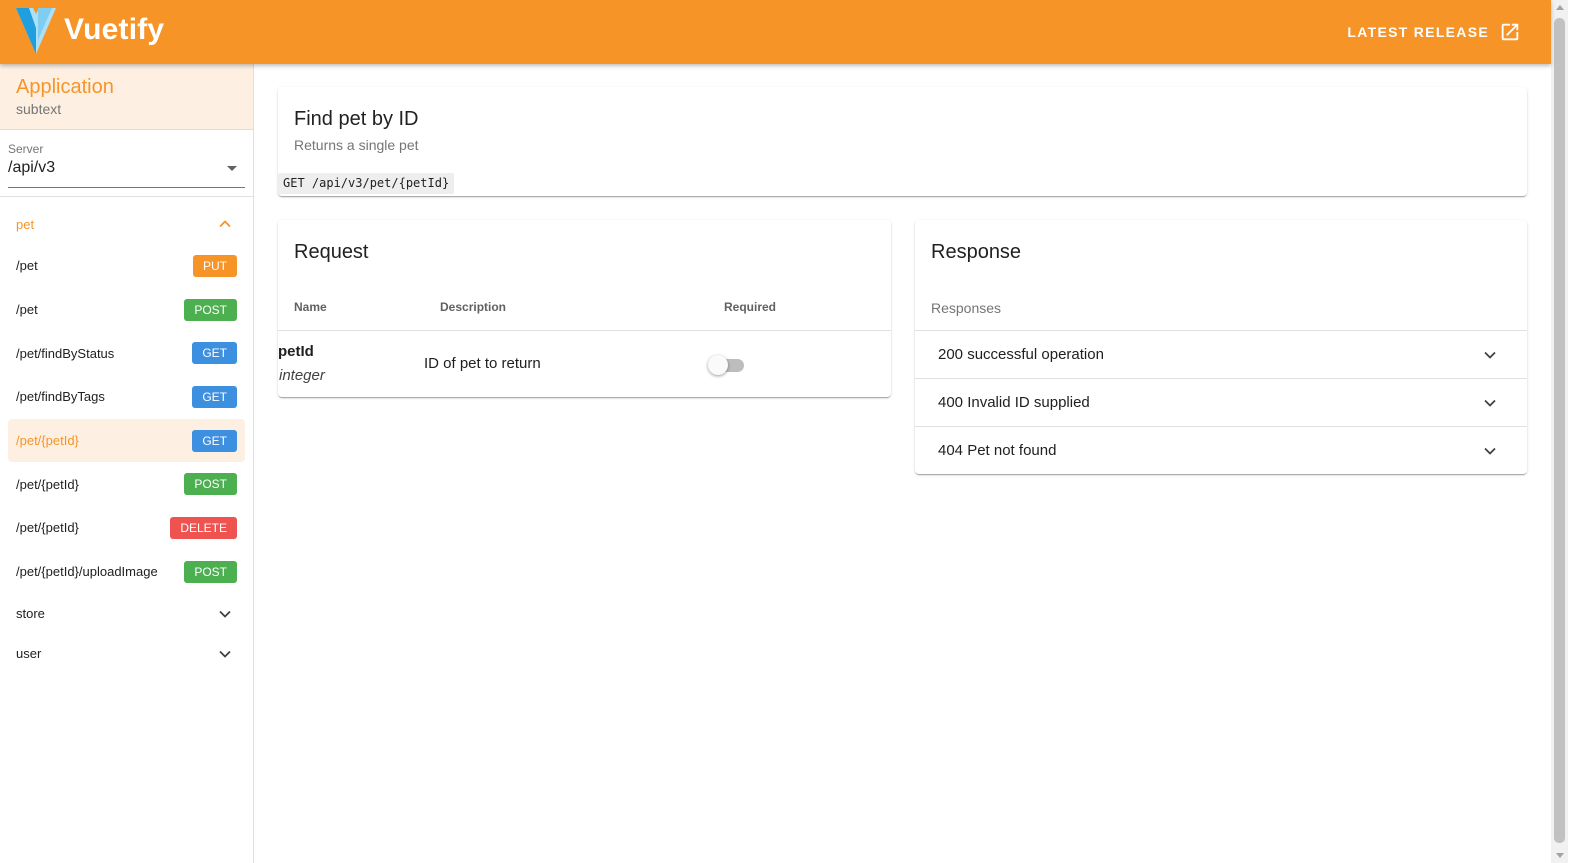  What do you see at coordinates (126, 397) in the screenshot?
I see `nav-item-get-find-by-tags: /pet/findByTags GET` at bounding box center [126, 397].